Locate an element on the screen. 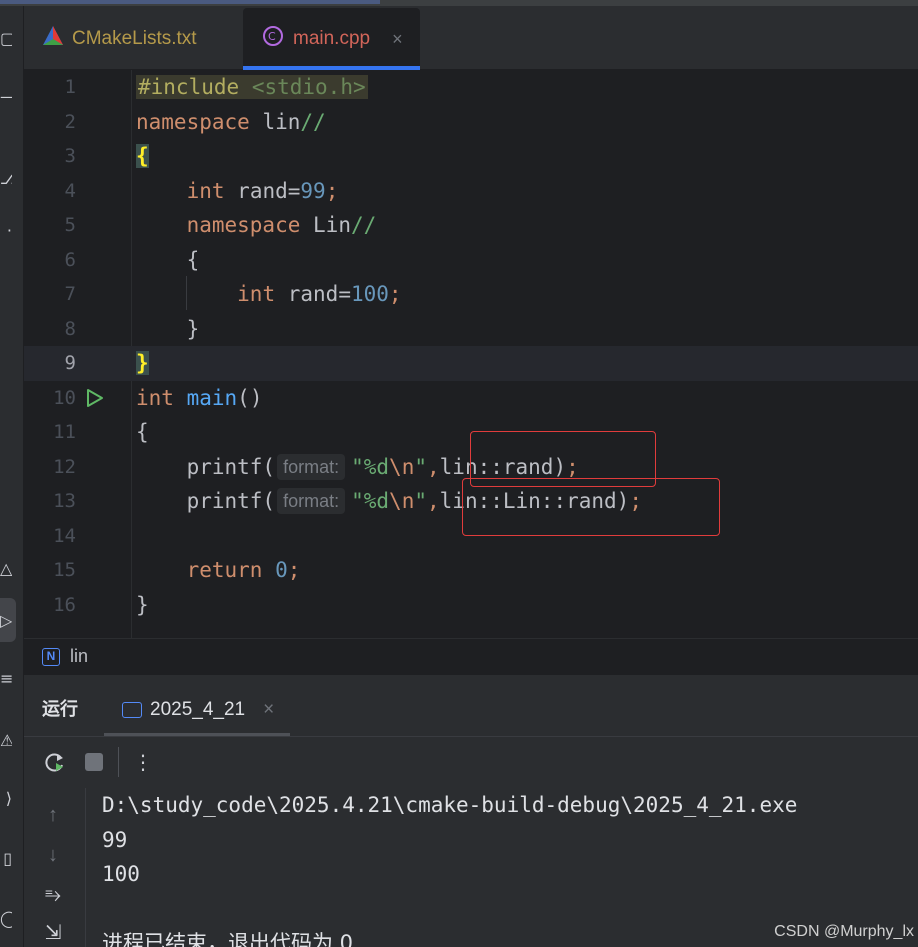 The image size is (918, 947). line-number: 12 is located at coordinates (64, 466).